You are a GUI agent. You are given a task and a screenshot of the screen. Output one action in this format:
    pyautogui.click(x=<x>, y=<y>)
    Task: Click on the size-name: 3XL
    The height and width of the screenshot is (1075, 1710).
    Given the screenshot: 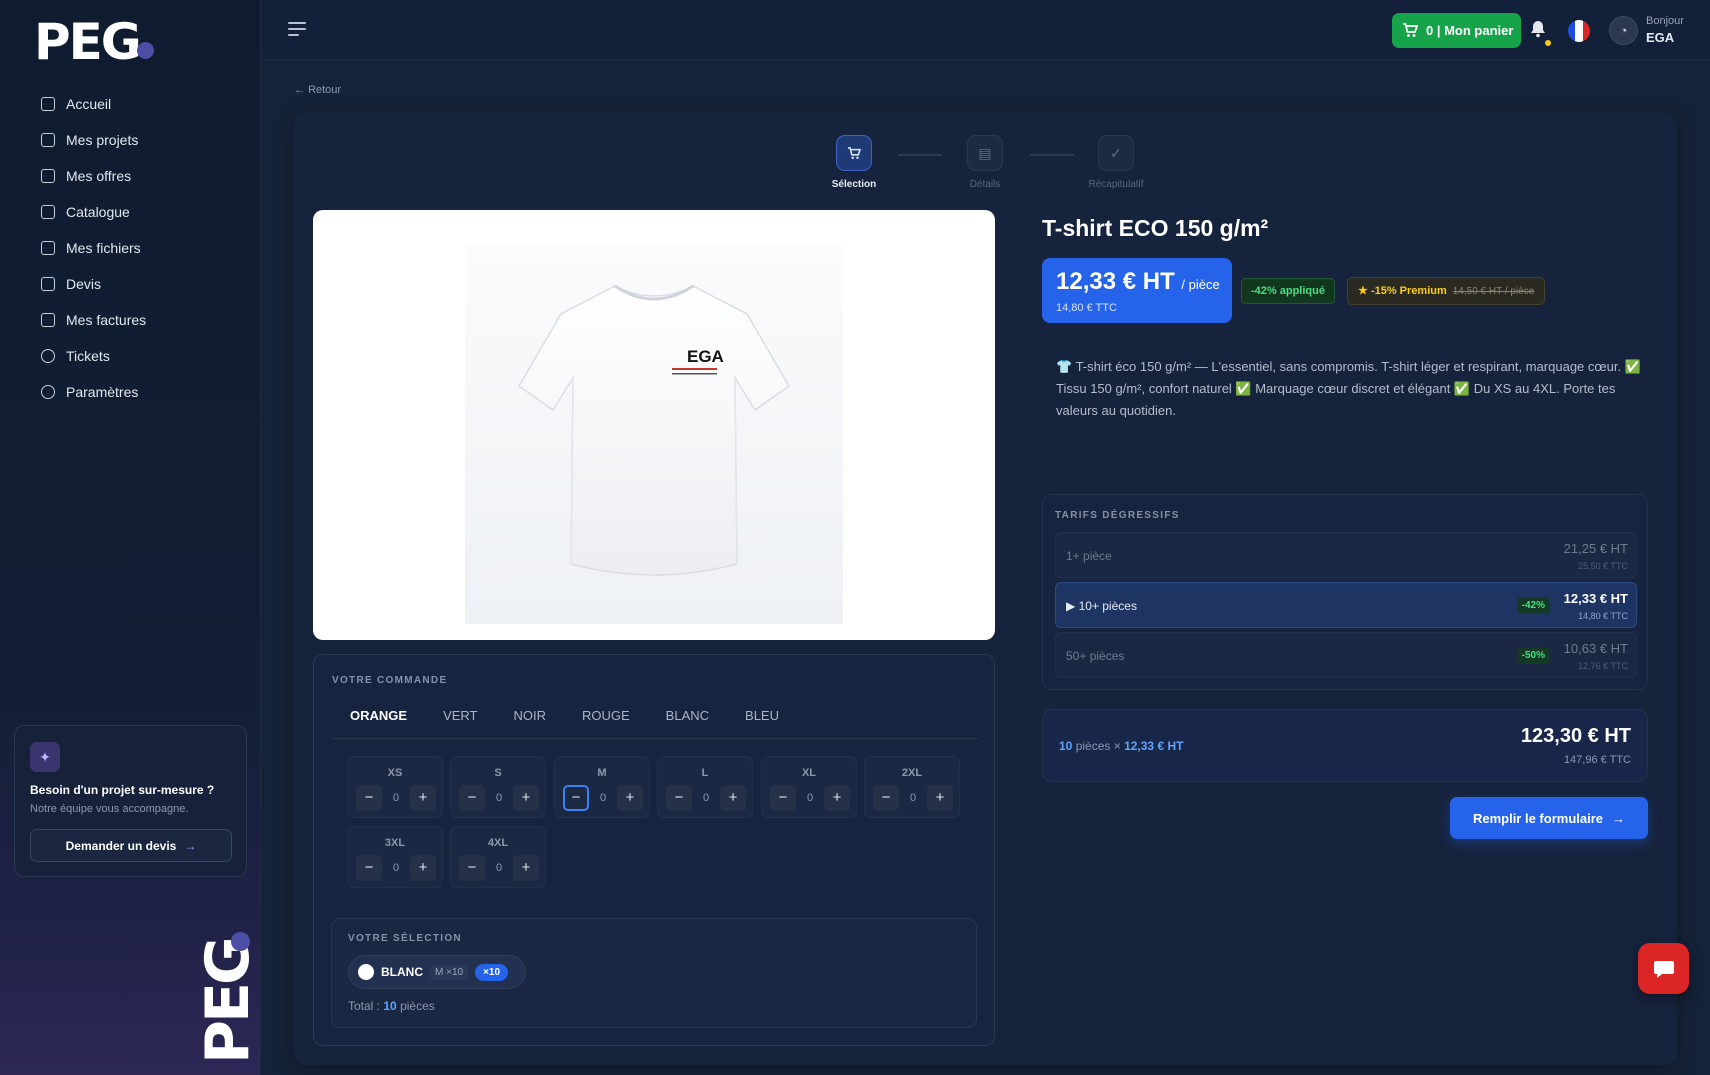 What is the action you would take?
    pyautogui.click(x=395, y=843)
    